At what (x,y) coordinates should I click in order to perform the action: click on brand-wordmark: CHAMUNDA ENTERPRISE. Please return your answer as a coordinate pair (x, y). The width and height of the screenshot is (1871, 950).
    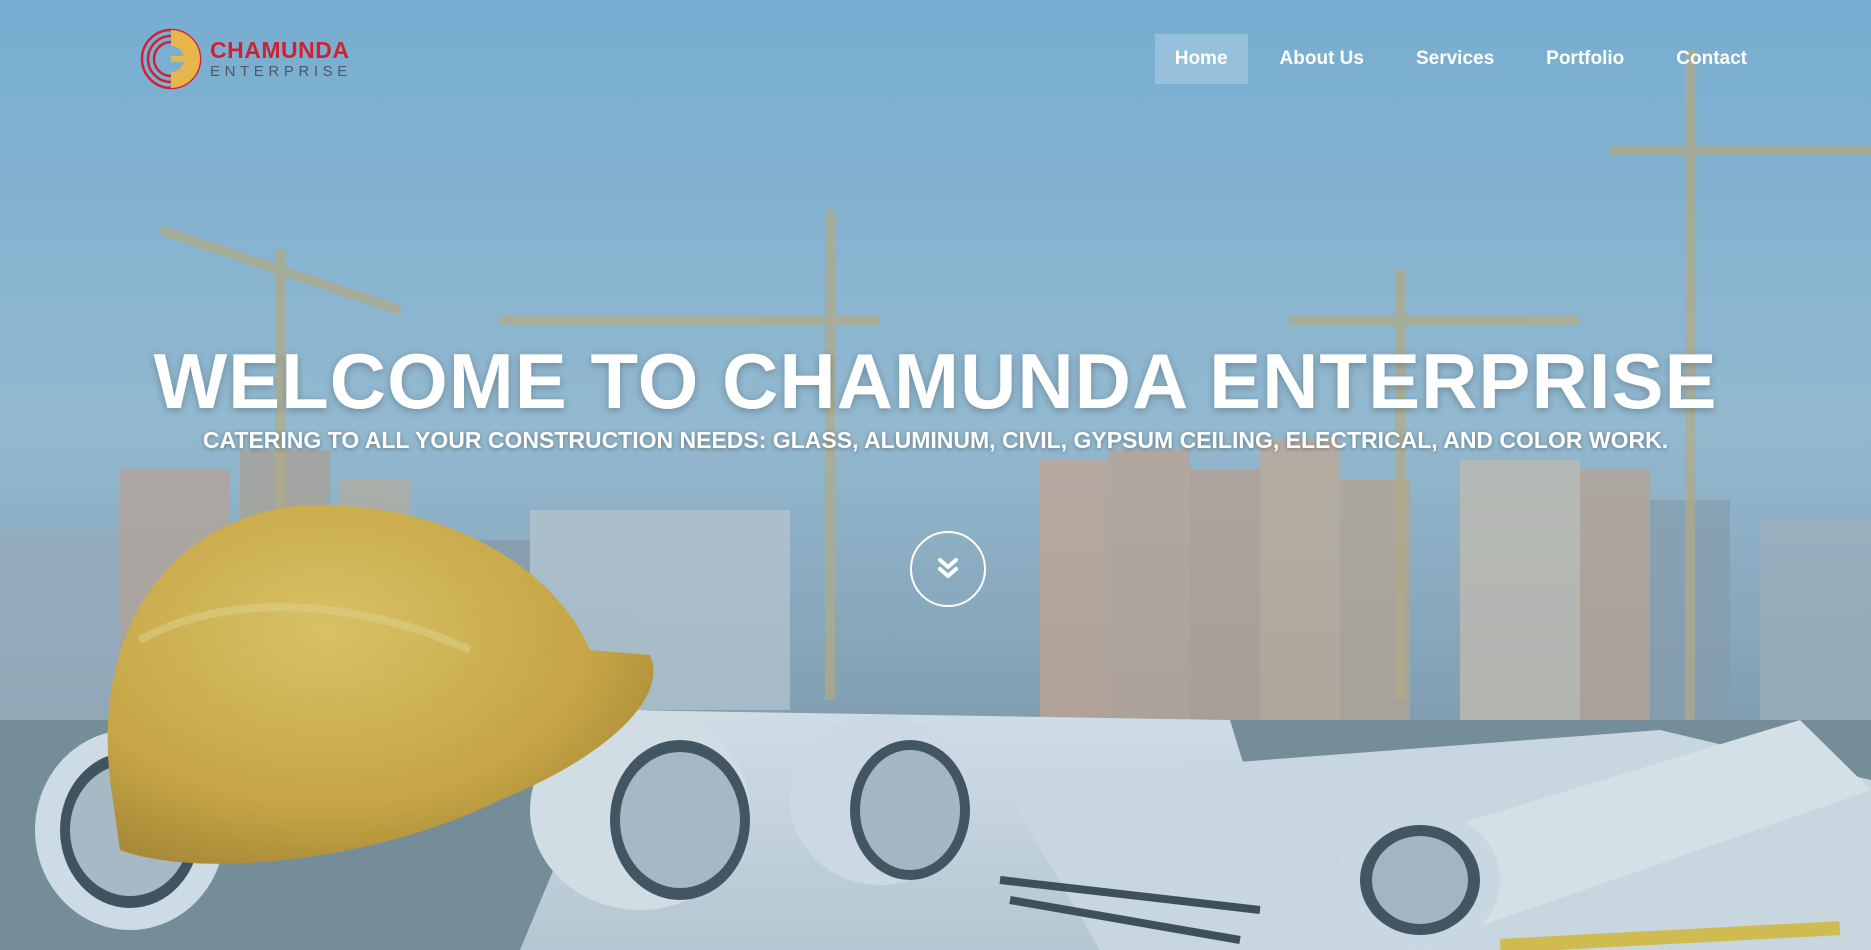
    Looking at the image, I should click on (281, 58).